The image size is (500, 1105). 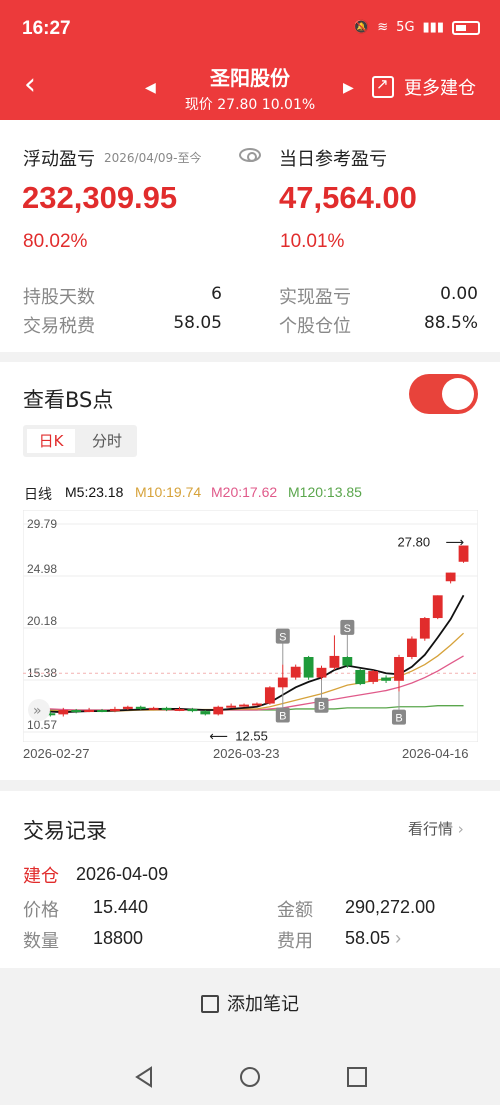 What do you see at coordinates (121, 907) in the screenshot?
I see `price-value: 15.440` at bounding box center [121, 907].